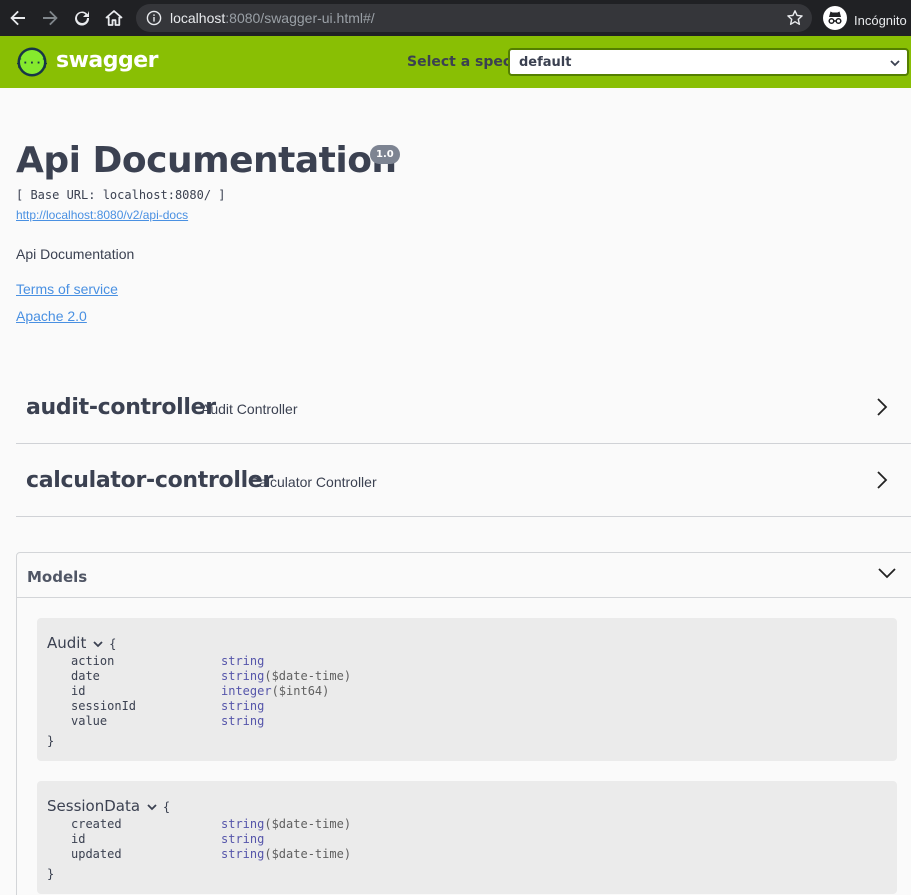 This screenshot has height=895, width=911. I want to click on bookmark-star-icon, so click(795, 20).